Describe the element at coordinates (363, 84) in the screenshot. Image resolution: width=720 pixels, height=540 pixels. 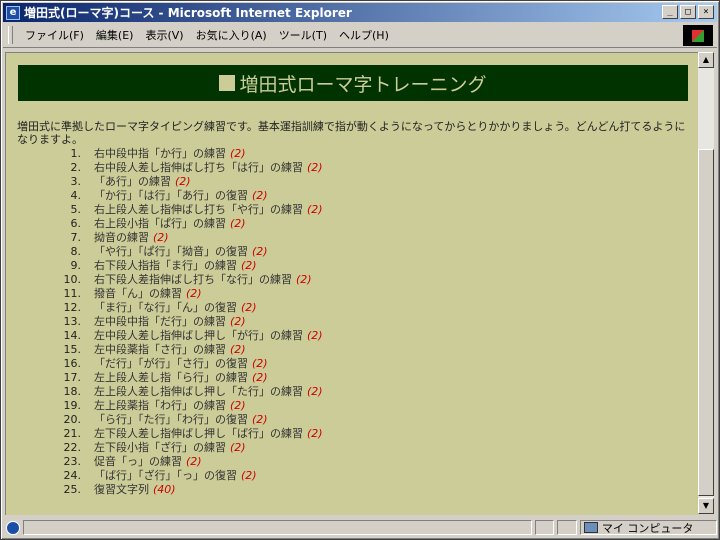
I see `page-title: 増田式ローマ字トレーニング` at that location.